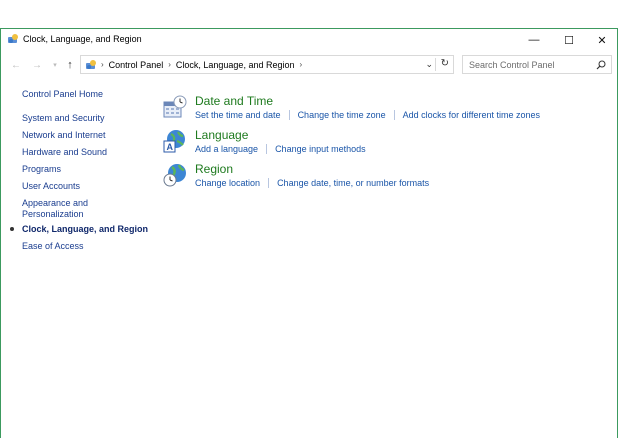 This screenshot has height=438, width=620. Describe the element at coordinates (512, 65) in the screenshot. I see `search-placeholder: Search Control Panel` at that location.